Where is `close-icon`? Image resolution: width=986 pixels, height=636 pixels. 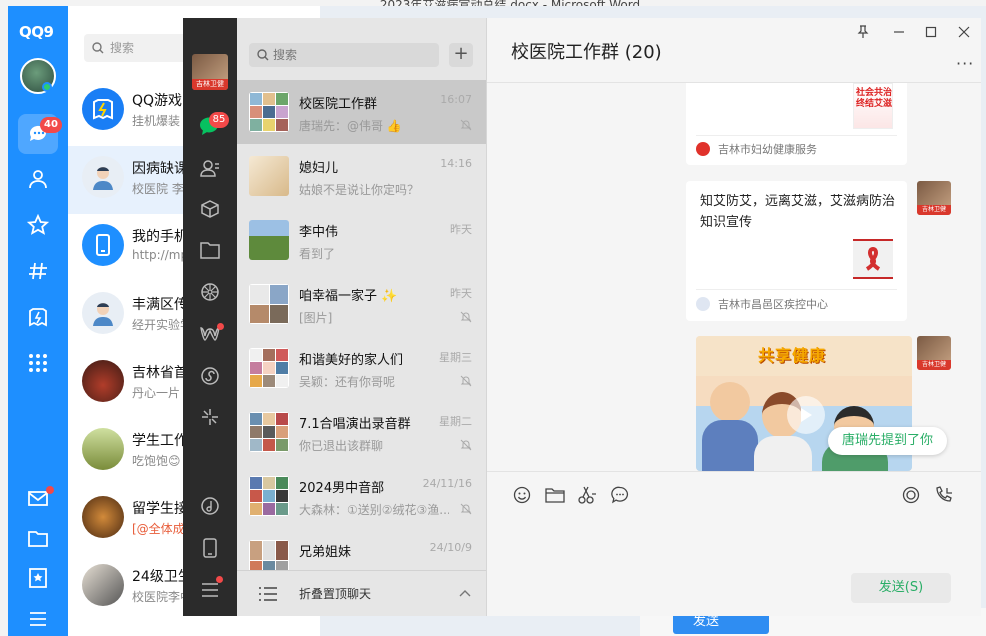 close-icon is located at coordinates (964, 32).